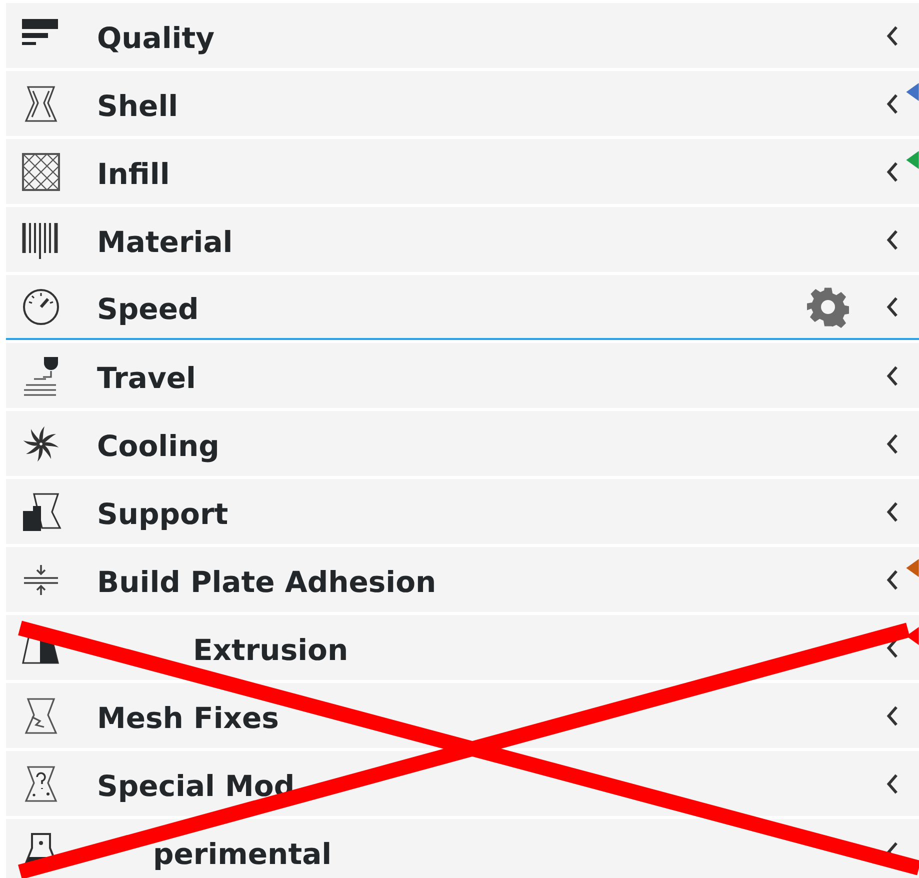 The image size is (919, 878). What do you see at coordinates (158, 445) in the screenshot?
I see `category-label: Cooling` at bounding box center [158, 445].